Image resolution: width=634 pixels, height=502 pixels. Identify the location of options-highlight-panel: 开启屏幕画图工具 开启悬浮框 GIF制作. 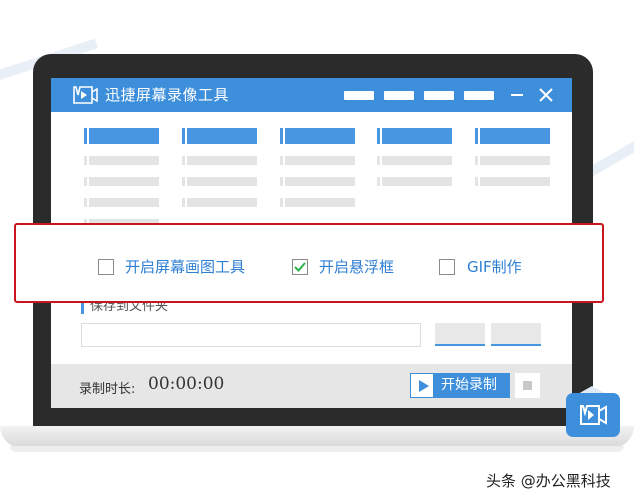
(309, 263).